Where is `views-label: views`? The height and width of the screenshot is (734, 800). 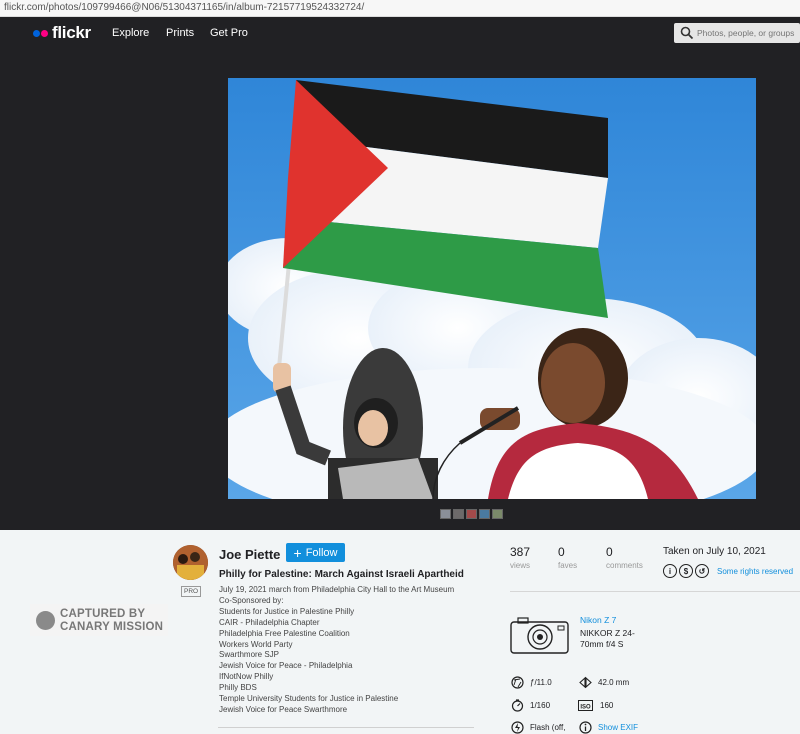
views-label: views is located at coordinates (520, 565).